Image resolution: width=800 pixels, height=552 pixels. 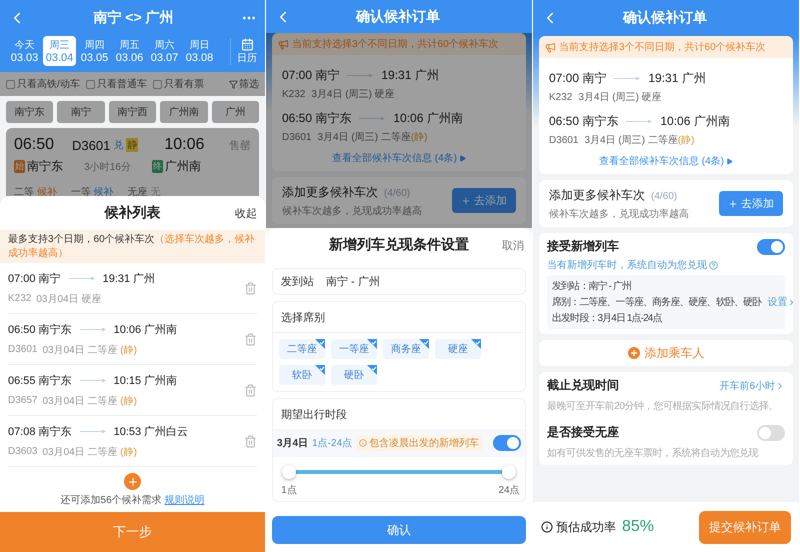 I want to click on footer-text: 还可添加56个候补需求 规则说明, so click(x=132, y=500).